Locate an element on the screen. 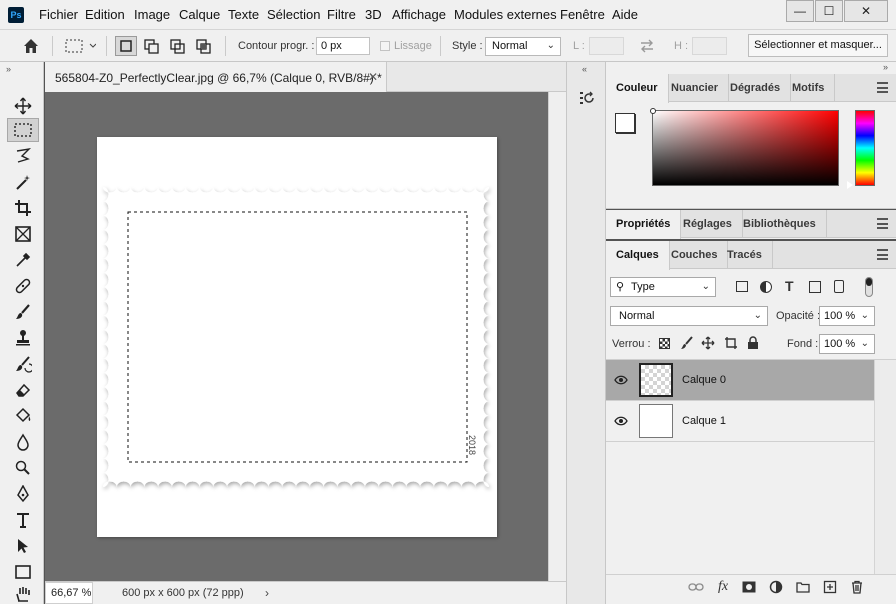  history-brush-tool-icon is located at coordinates (23, 364).